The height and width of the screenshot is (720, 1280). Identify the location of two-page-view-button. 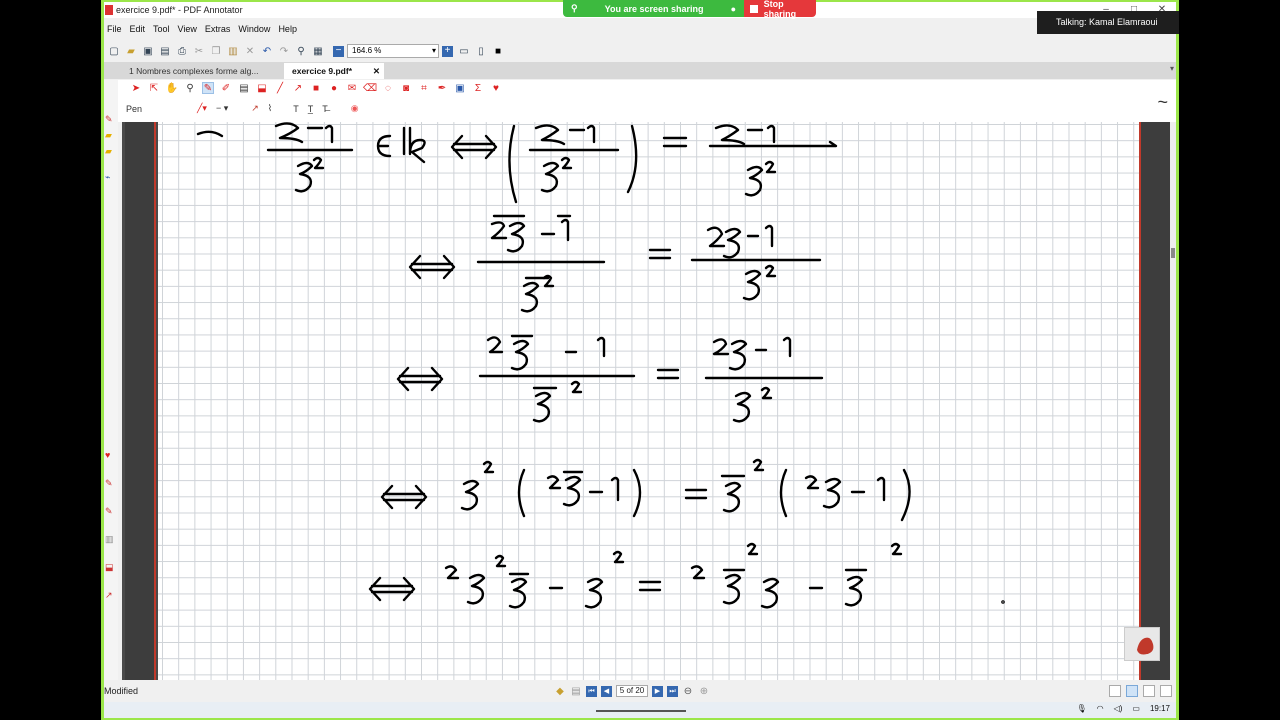
(1149, 691).